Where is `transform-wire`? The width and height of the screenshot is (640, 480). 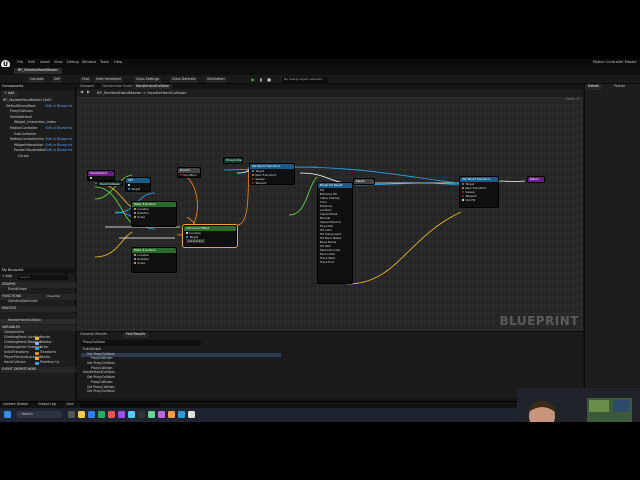
transform-wire is located at coordinates (243, 196).